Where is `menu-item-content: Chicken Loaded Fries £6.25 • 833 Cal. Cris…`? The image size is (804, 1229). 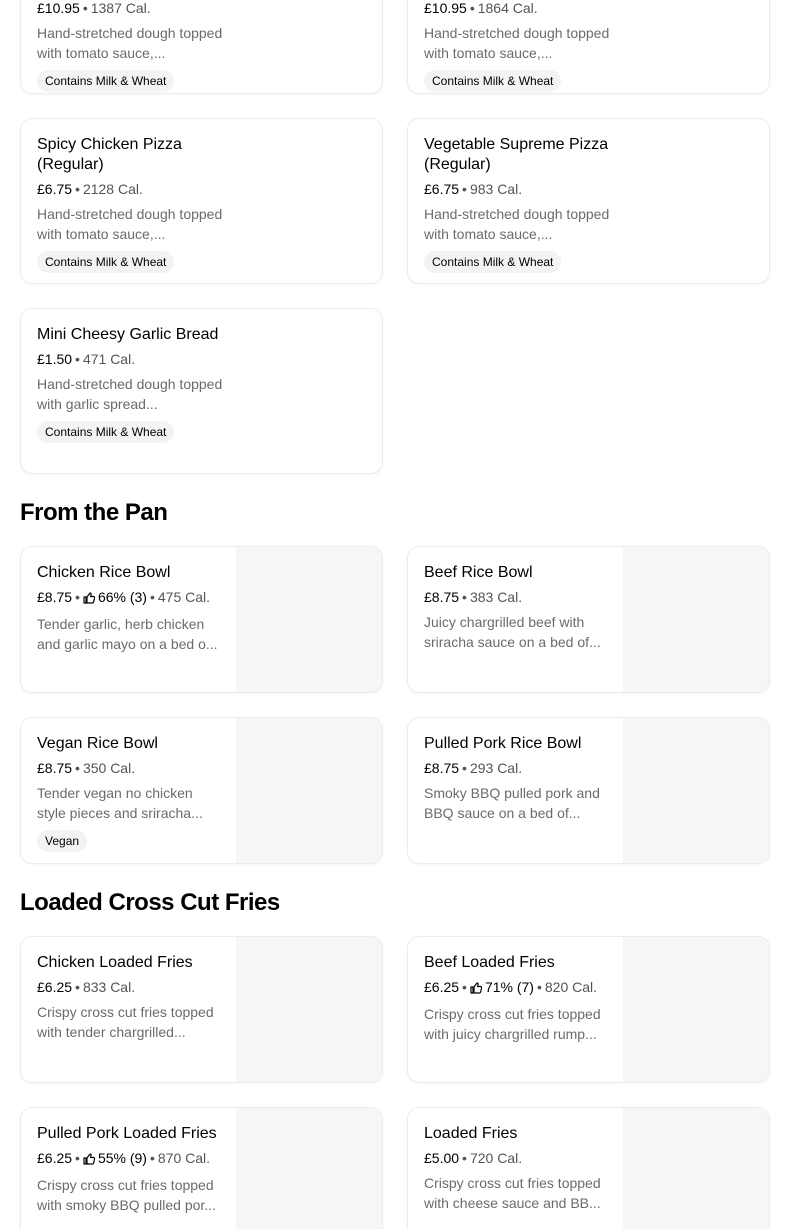
menu-item-content: Chicken Loaded Fries £6.25 • 833 Cal. Cris… is located at coordinates (130, 997).